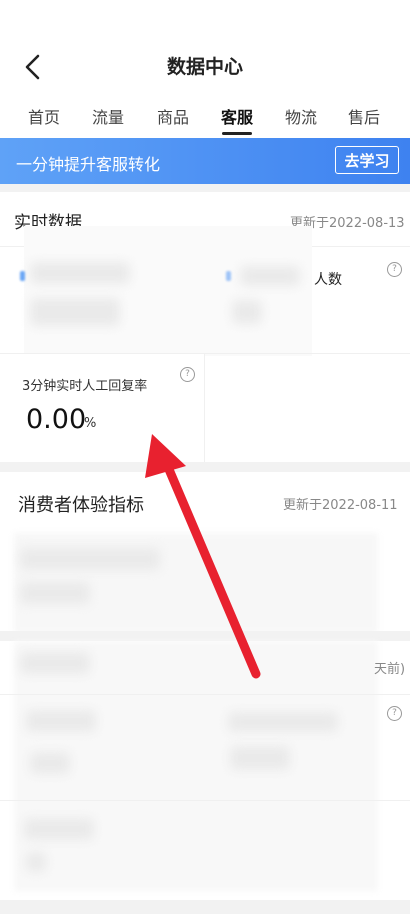 This screenshot has width=410, height=914. I want to click on tab-home: 首页, so click(44, 116).